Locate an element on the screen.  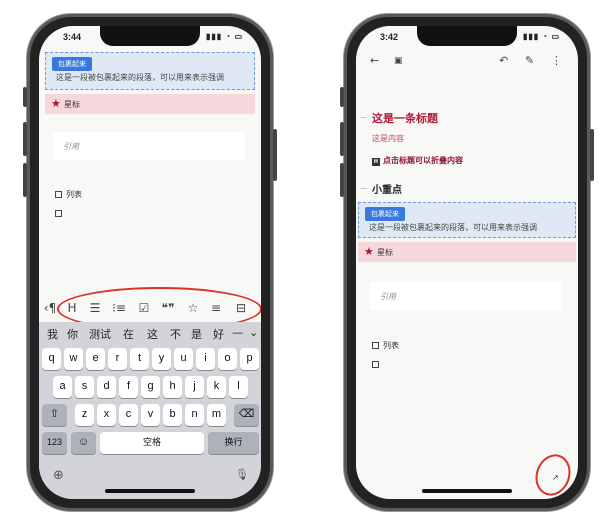
key-p: p is located at coordinates (249, 359).